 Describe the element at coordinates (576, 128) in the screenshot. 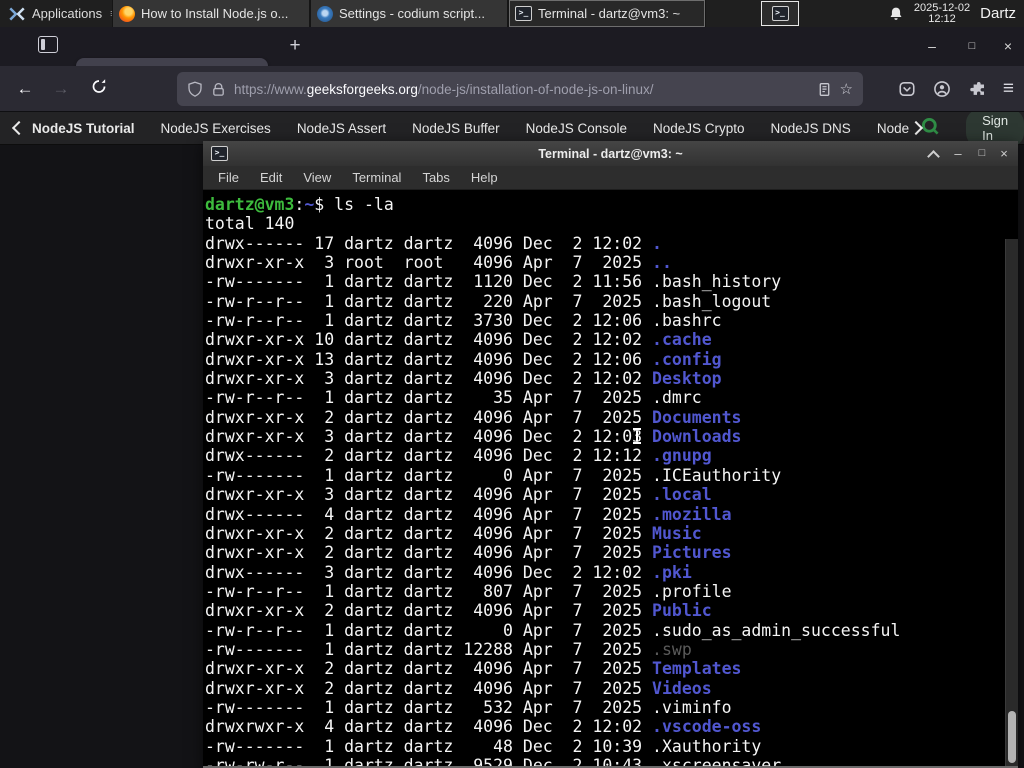

I see `nav-item: NodeJS Console` at that location.